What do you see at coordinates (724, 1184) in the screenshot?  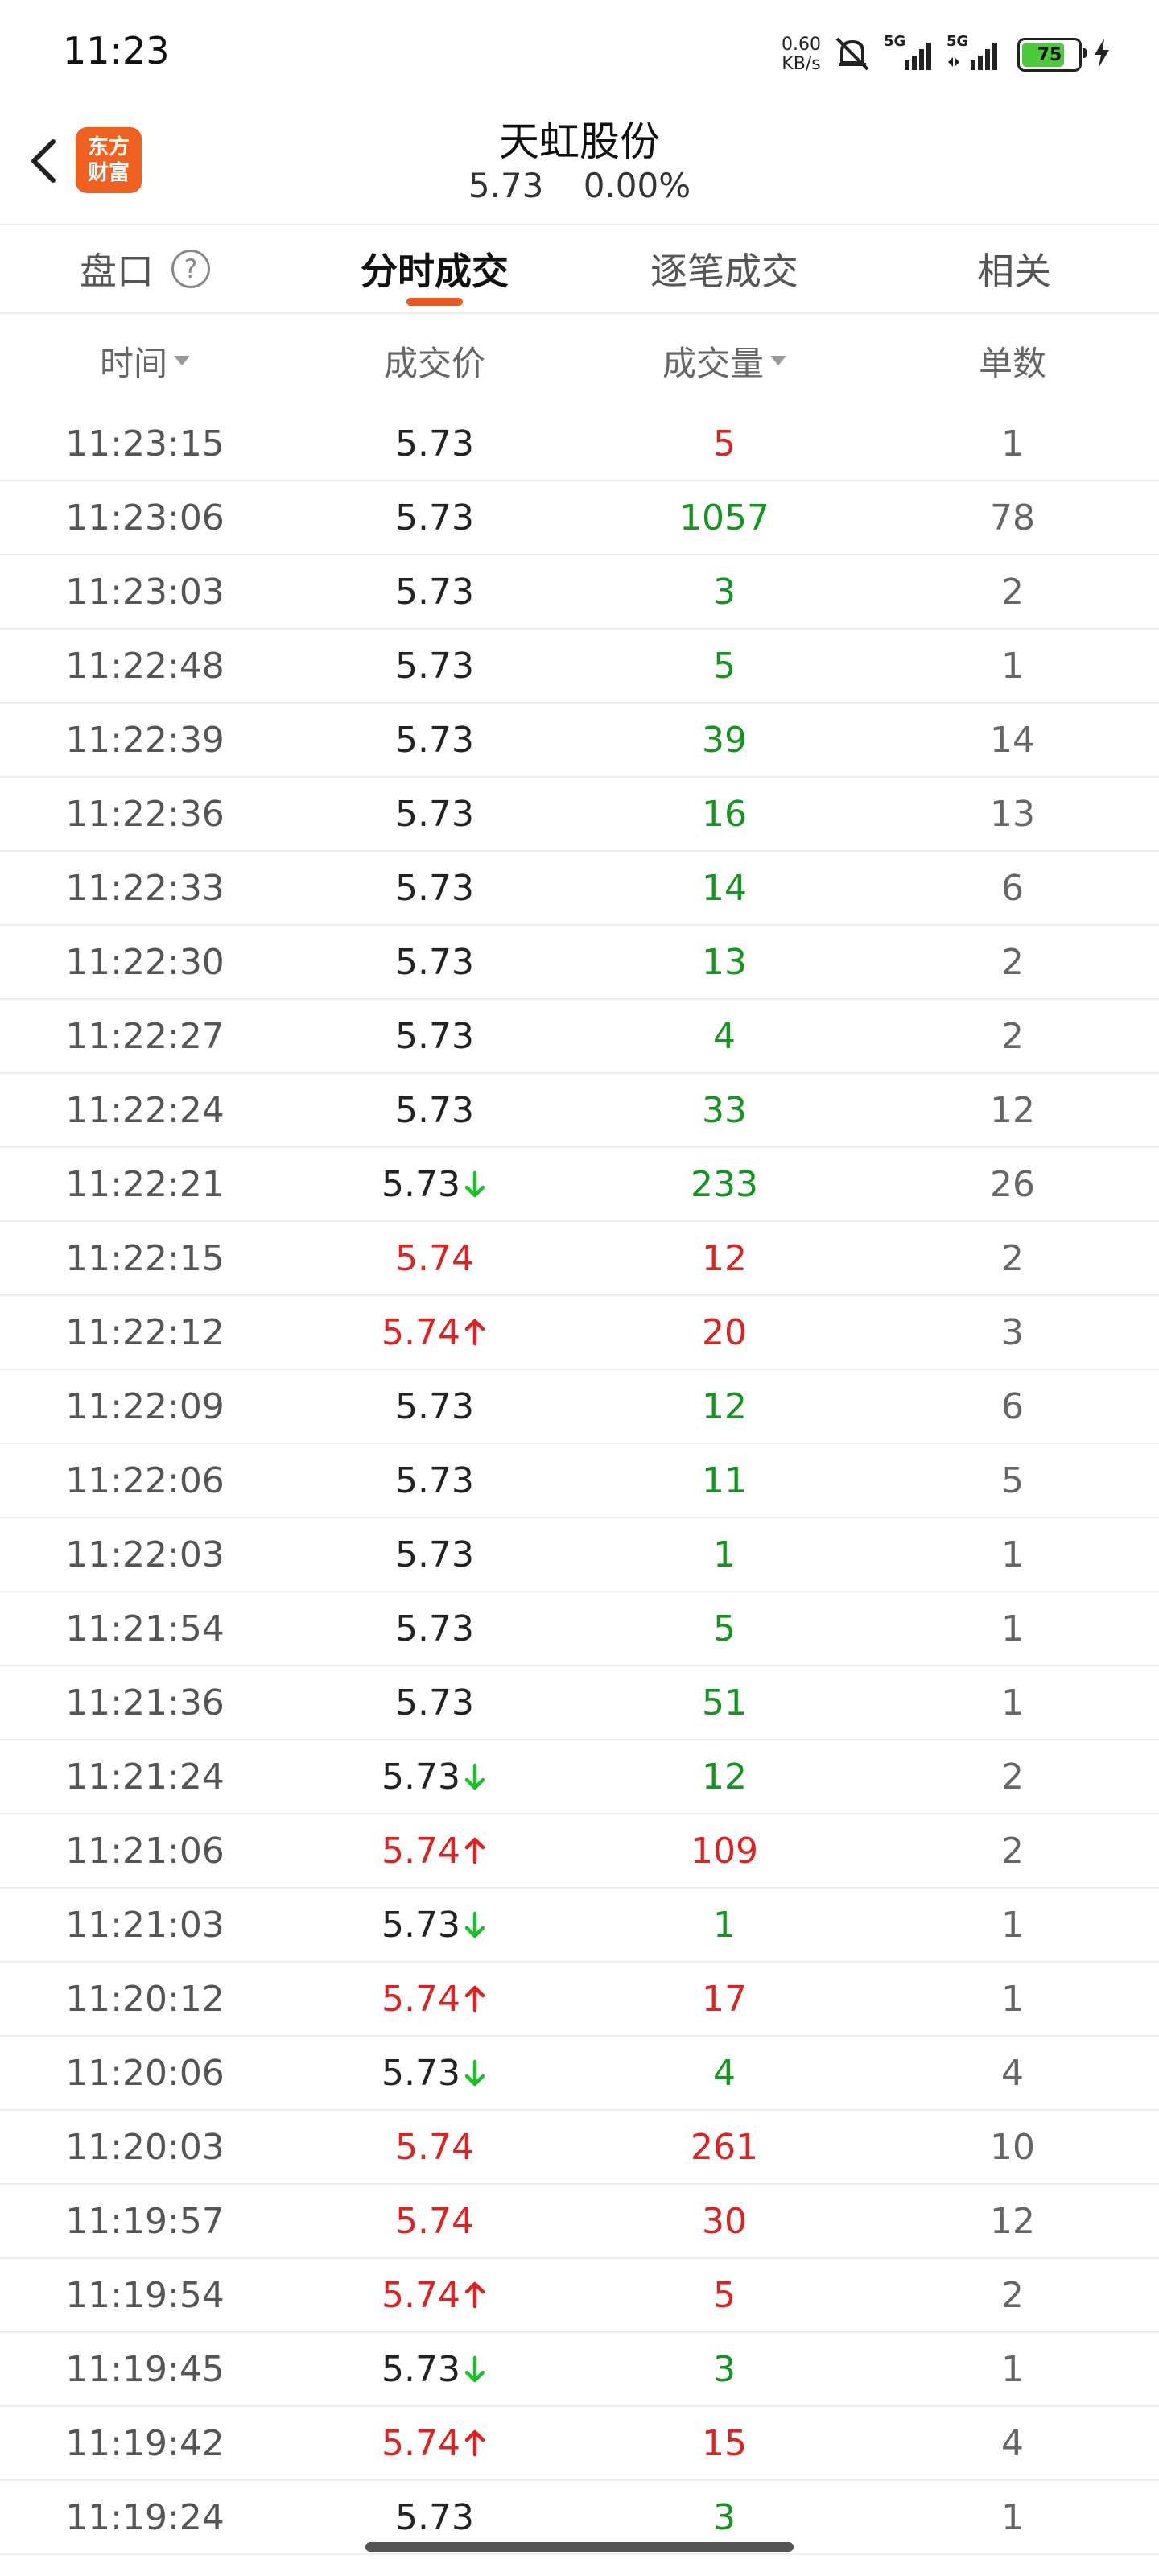 I see `trade-volume: 233` at bounding box center [724, 1184].